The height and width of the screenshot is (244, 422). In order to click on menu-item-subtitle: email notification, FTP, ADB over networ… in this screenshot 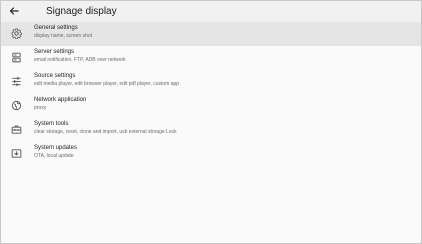, I will do `click(80, 60)`.